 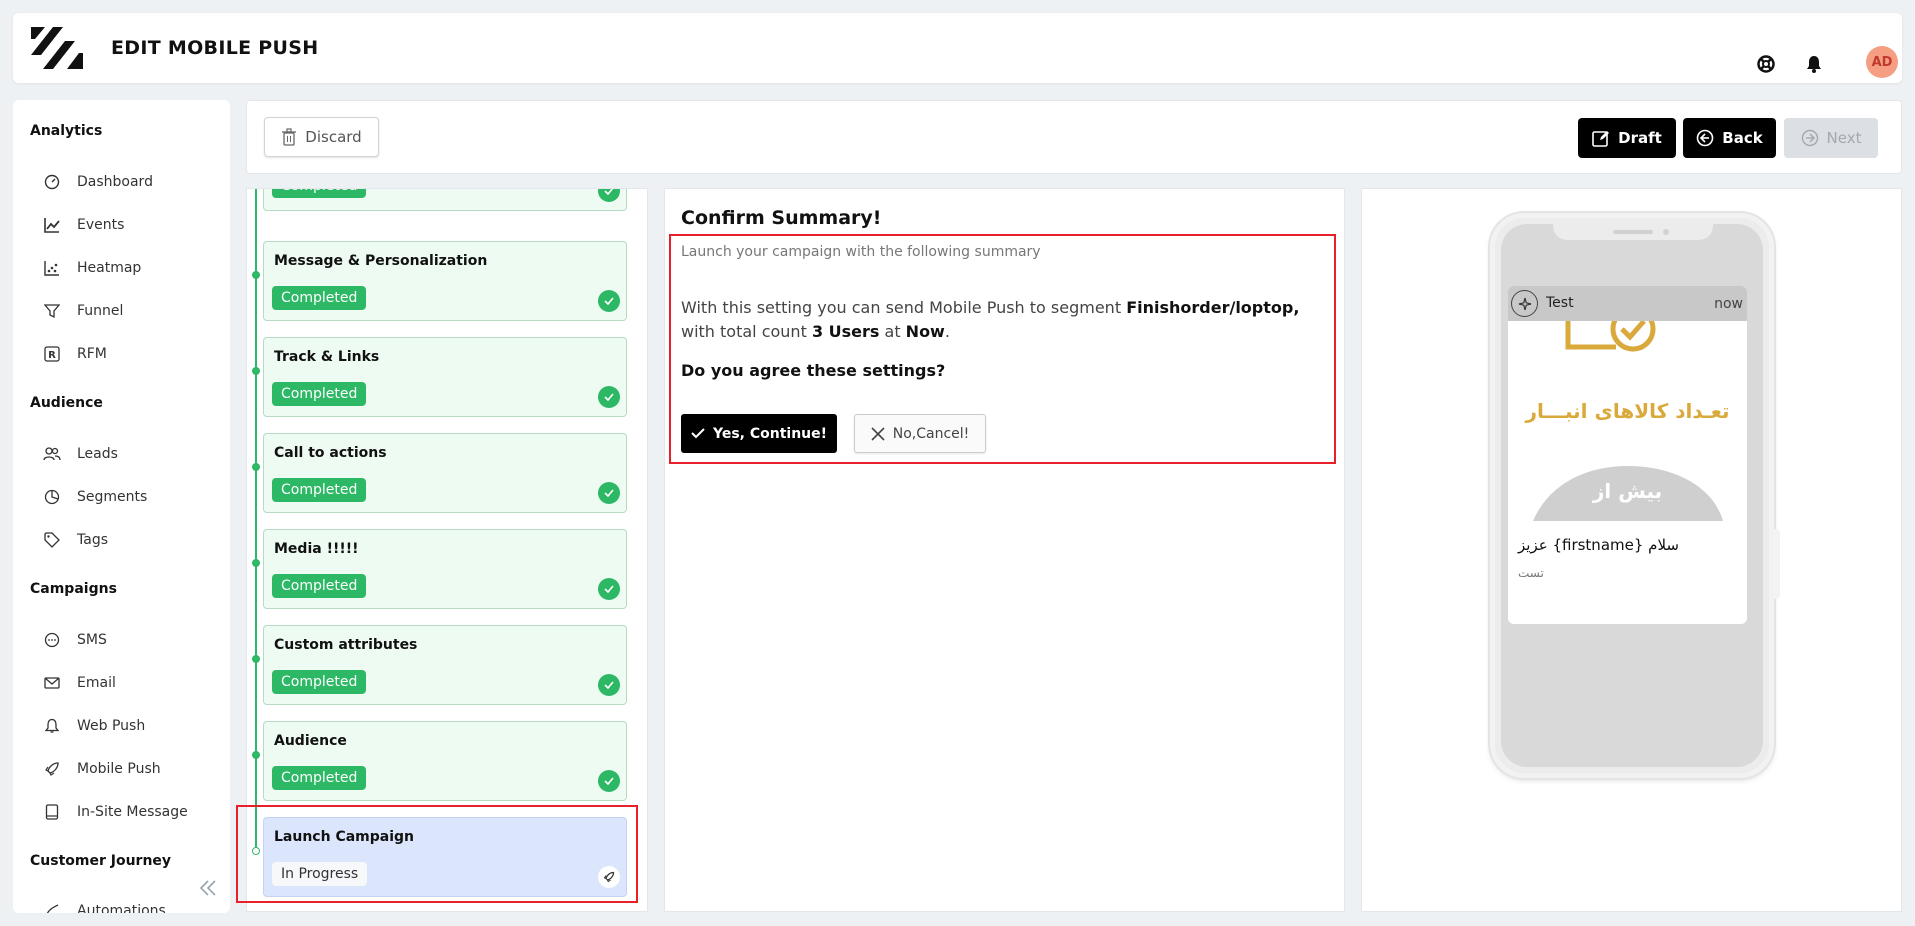 What do you see at coordinates (52, 311) in the screenshot?
I see `funnel-icon` at bounding box center [52, 311].